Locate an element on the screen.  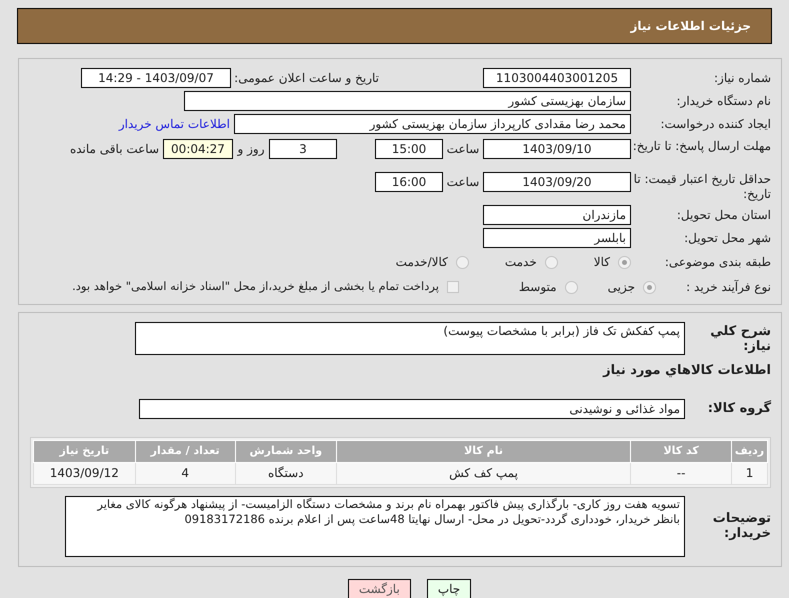
field-label: تاریخ و ساعت اعلان عمومی: is located at coordinates (306, 78).